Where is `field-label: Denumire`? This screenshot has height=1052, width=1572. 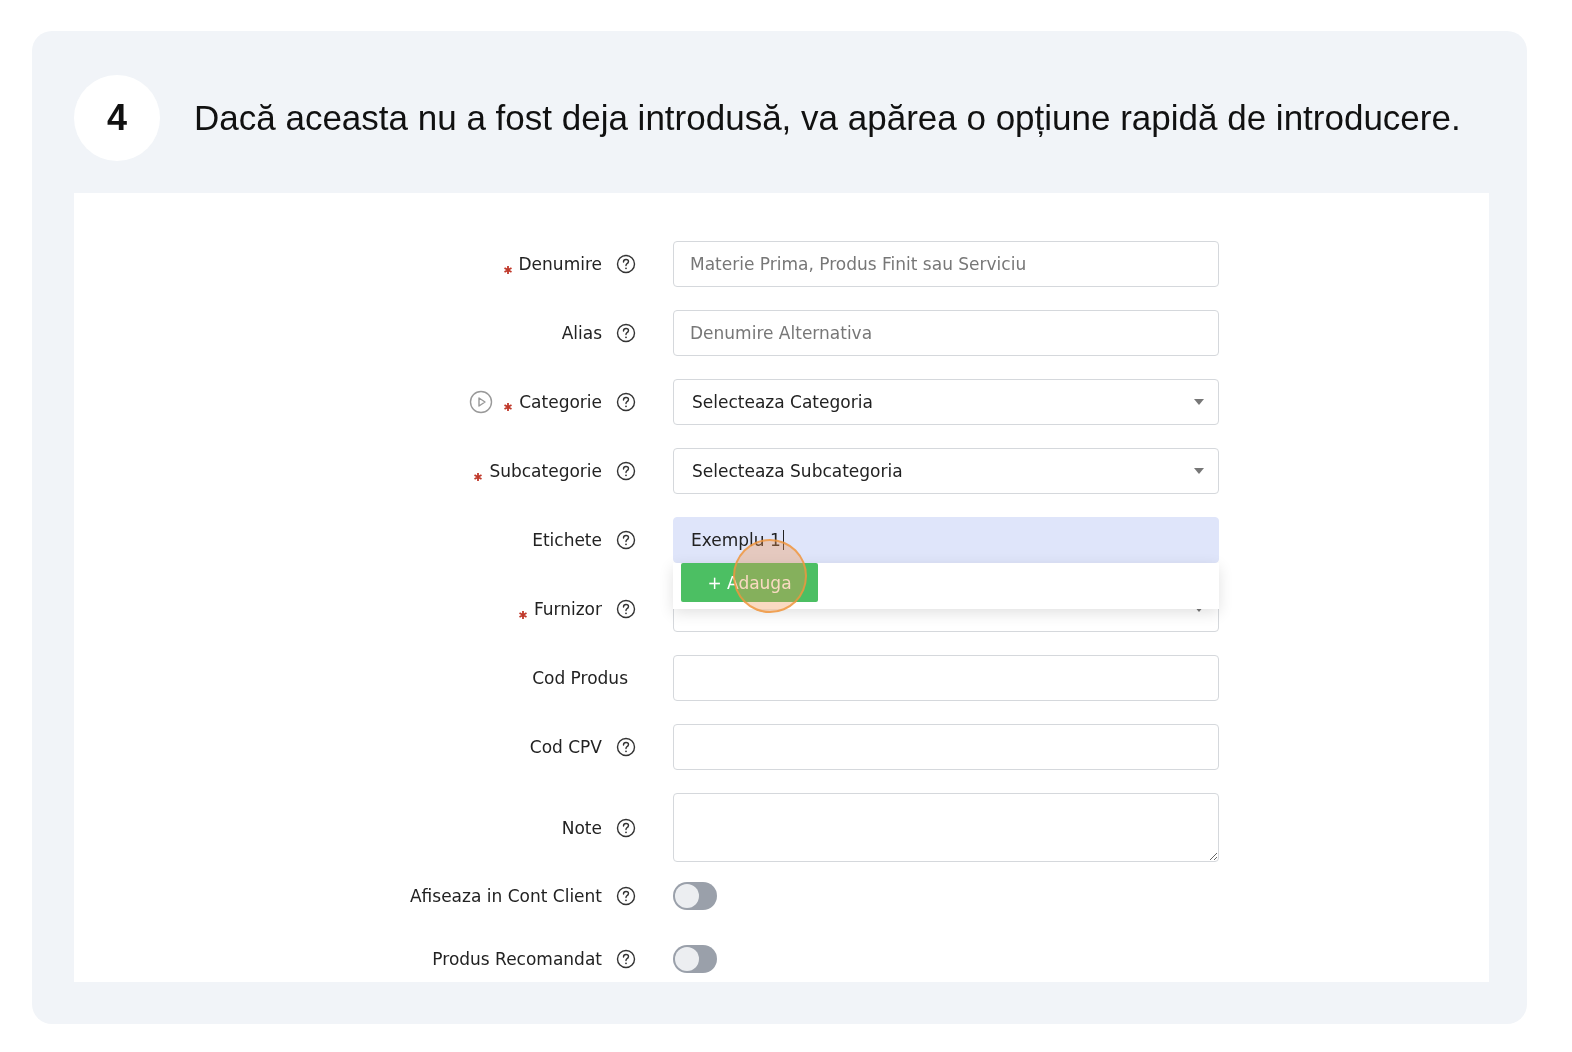 field-label: Denumire is located at coordinates (560, 264).